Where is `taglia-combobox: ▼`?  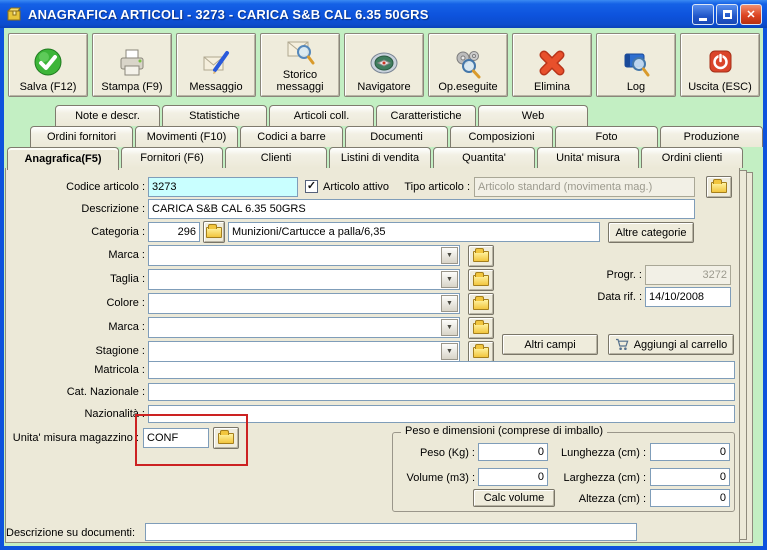 taglia-combobox: ▼ is located at coordinates (304, 279).